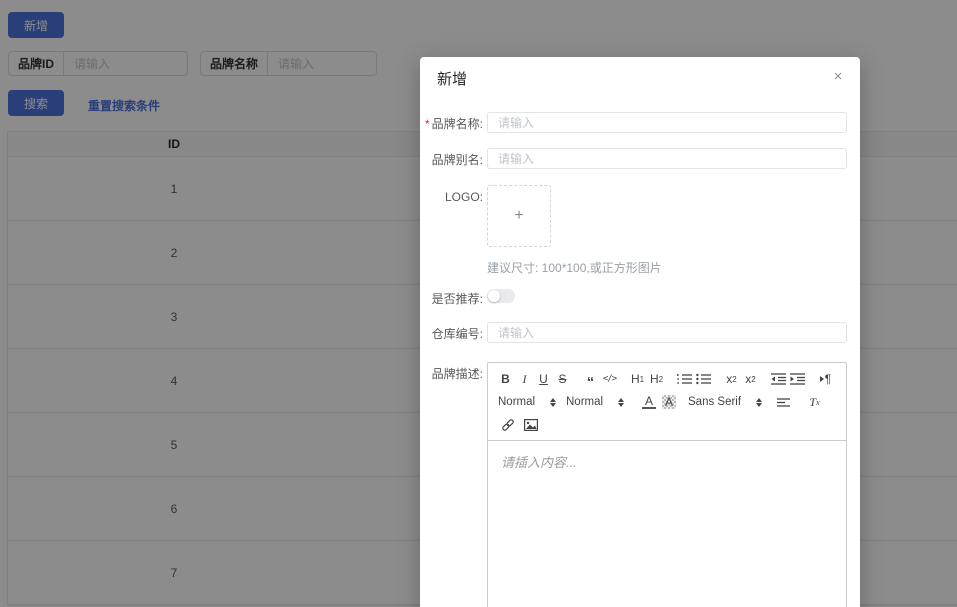 The width and height of the screenshot is (957, 607). Describe the element at coordinates (517, 402) in the screenshot. I see `size-value: Normal` at that location.